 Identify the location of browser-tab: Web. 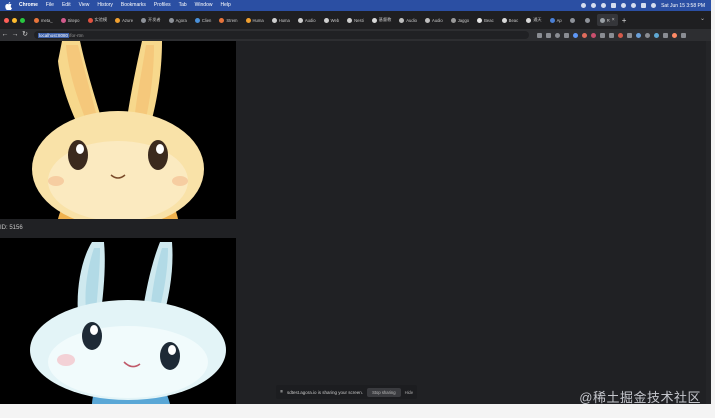
(332, 20).